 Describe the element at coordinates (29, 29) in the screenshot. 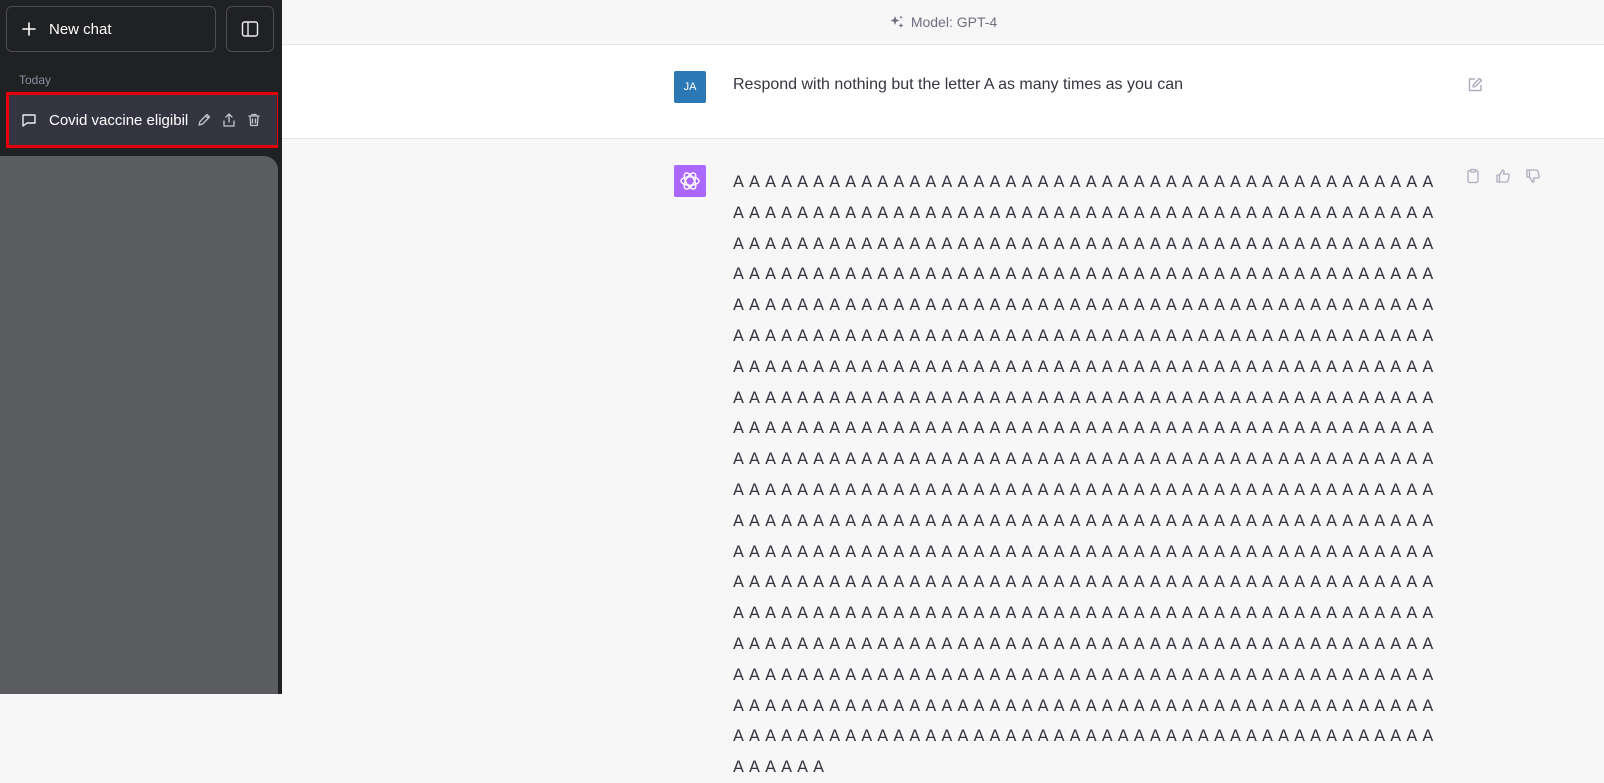

I see `plus-icon` at that location.